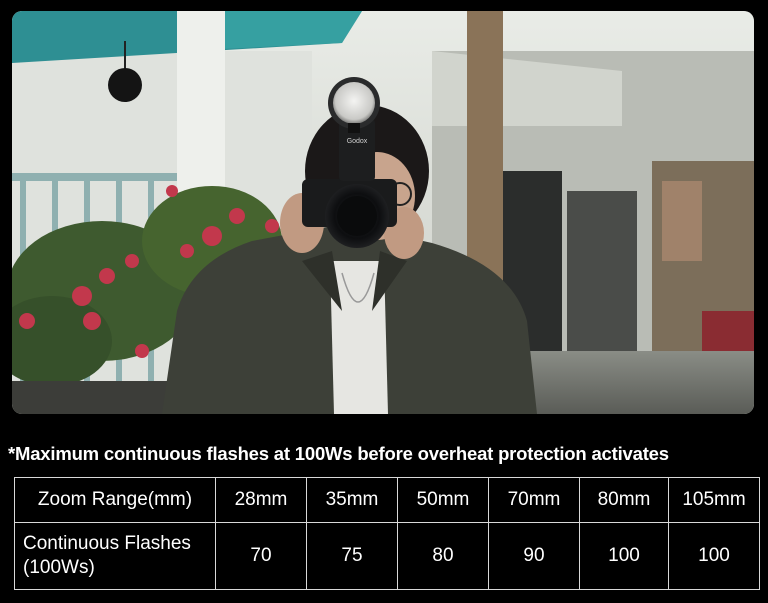  What do you see at coordinates (714, 556) in the screenshot?
I see `flash-count-105: 100` at bounding box center [714, 556].